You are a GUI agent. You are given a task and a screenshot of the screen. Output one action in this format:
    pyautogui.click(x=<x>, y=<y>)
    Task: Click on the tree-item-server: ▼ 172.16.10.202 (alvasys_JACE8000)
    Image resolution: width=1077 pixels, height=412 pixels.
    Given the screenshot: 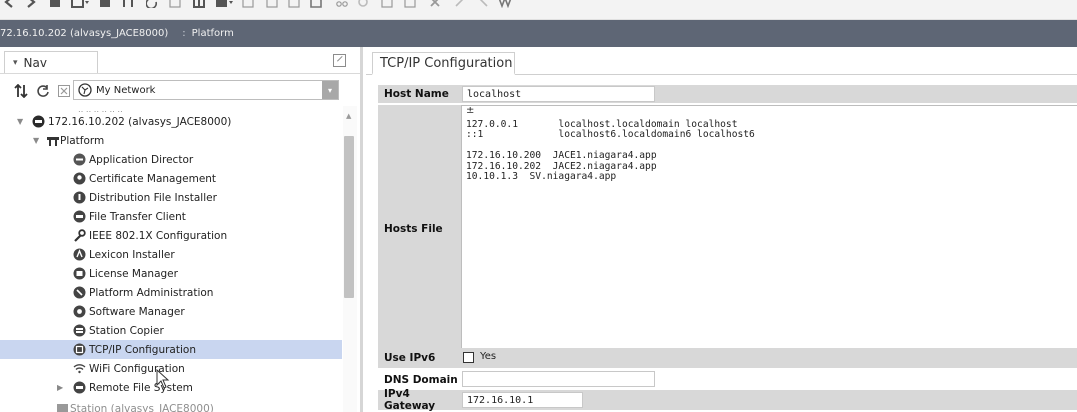 What is the action you would take?
    pyautogui.click(x=171, y=121)
    